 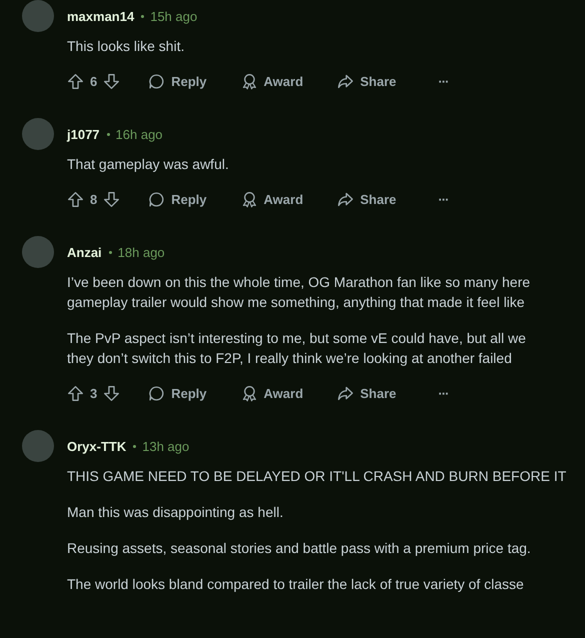 What do you see at coordinates (94, 81) in the screenshot?
I see `vote-count: 6` at bounding box center [94, 81].